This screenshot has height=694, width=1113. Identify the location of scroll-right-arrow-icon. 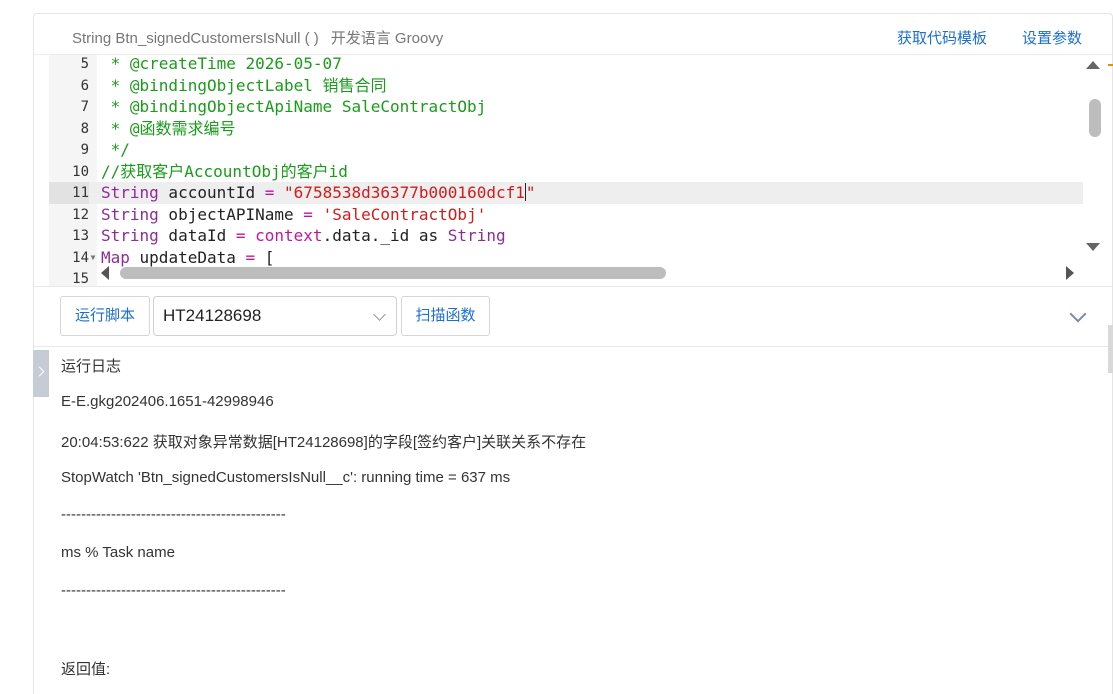
(1070, 273).